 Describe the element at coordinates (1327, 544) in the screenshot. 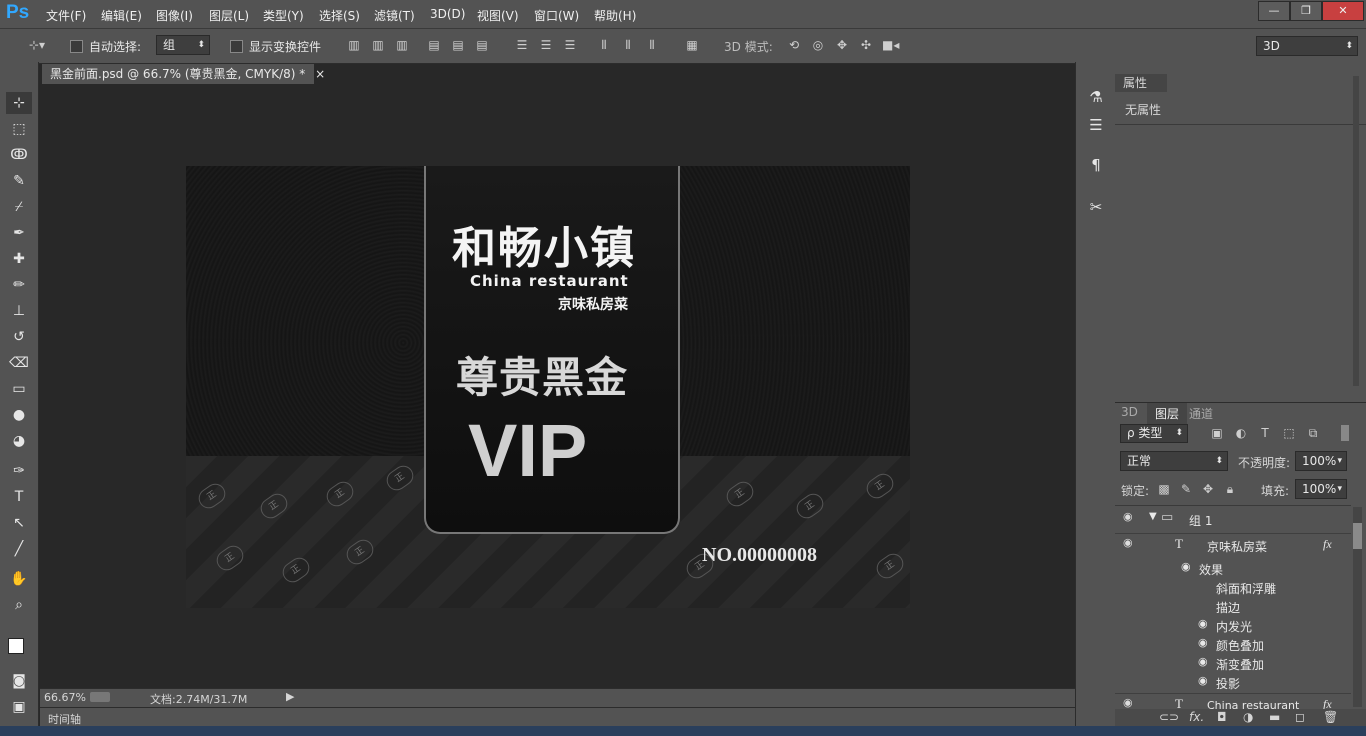

I see `fx-icon: fx` at that location.